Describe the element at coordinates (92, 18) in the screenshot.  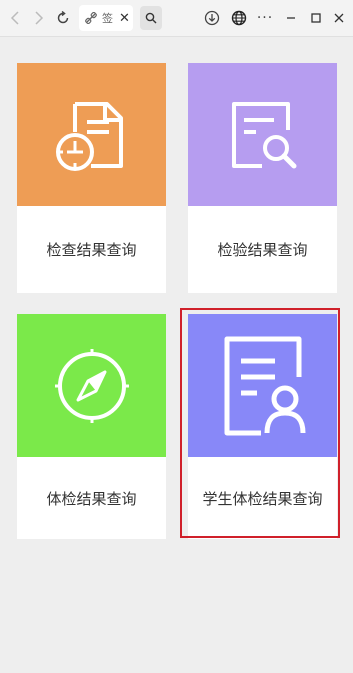
I see `link-icon` at that location.